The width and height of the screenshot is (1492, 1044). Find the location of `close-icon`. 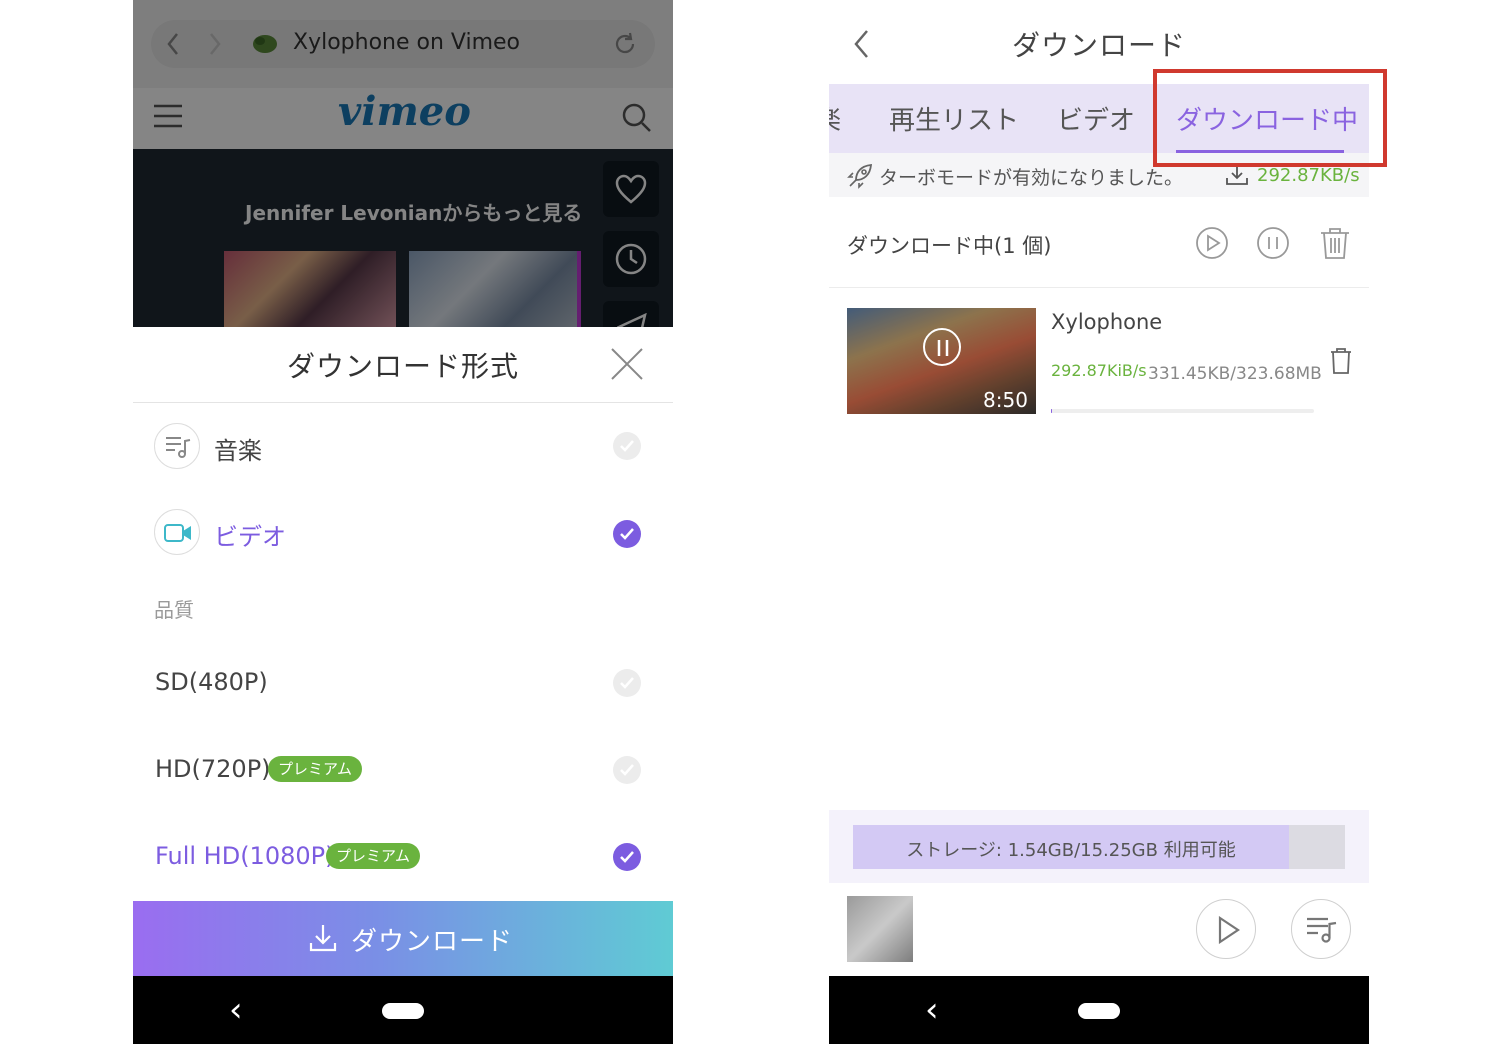

close-icon is located at coordinates (627, 364).